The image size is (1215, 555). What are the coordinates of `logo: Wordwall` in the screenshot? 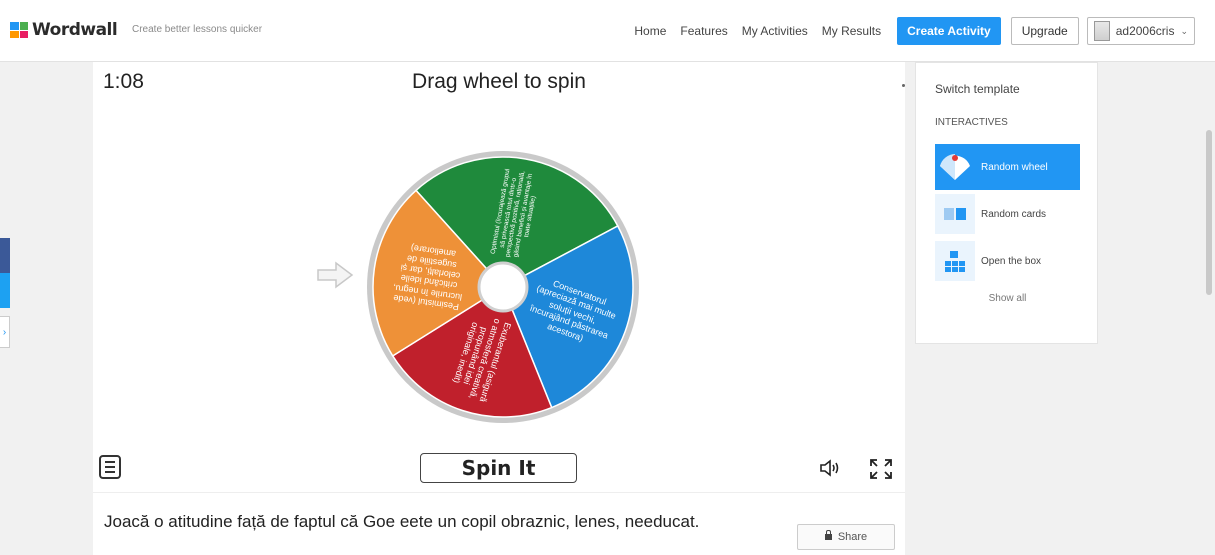 It's located at (64, 30).